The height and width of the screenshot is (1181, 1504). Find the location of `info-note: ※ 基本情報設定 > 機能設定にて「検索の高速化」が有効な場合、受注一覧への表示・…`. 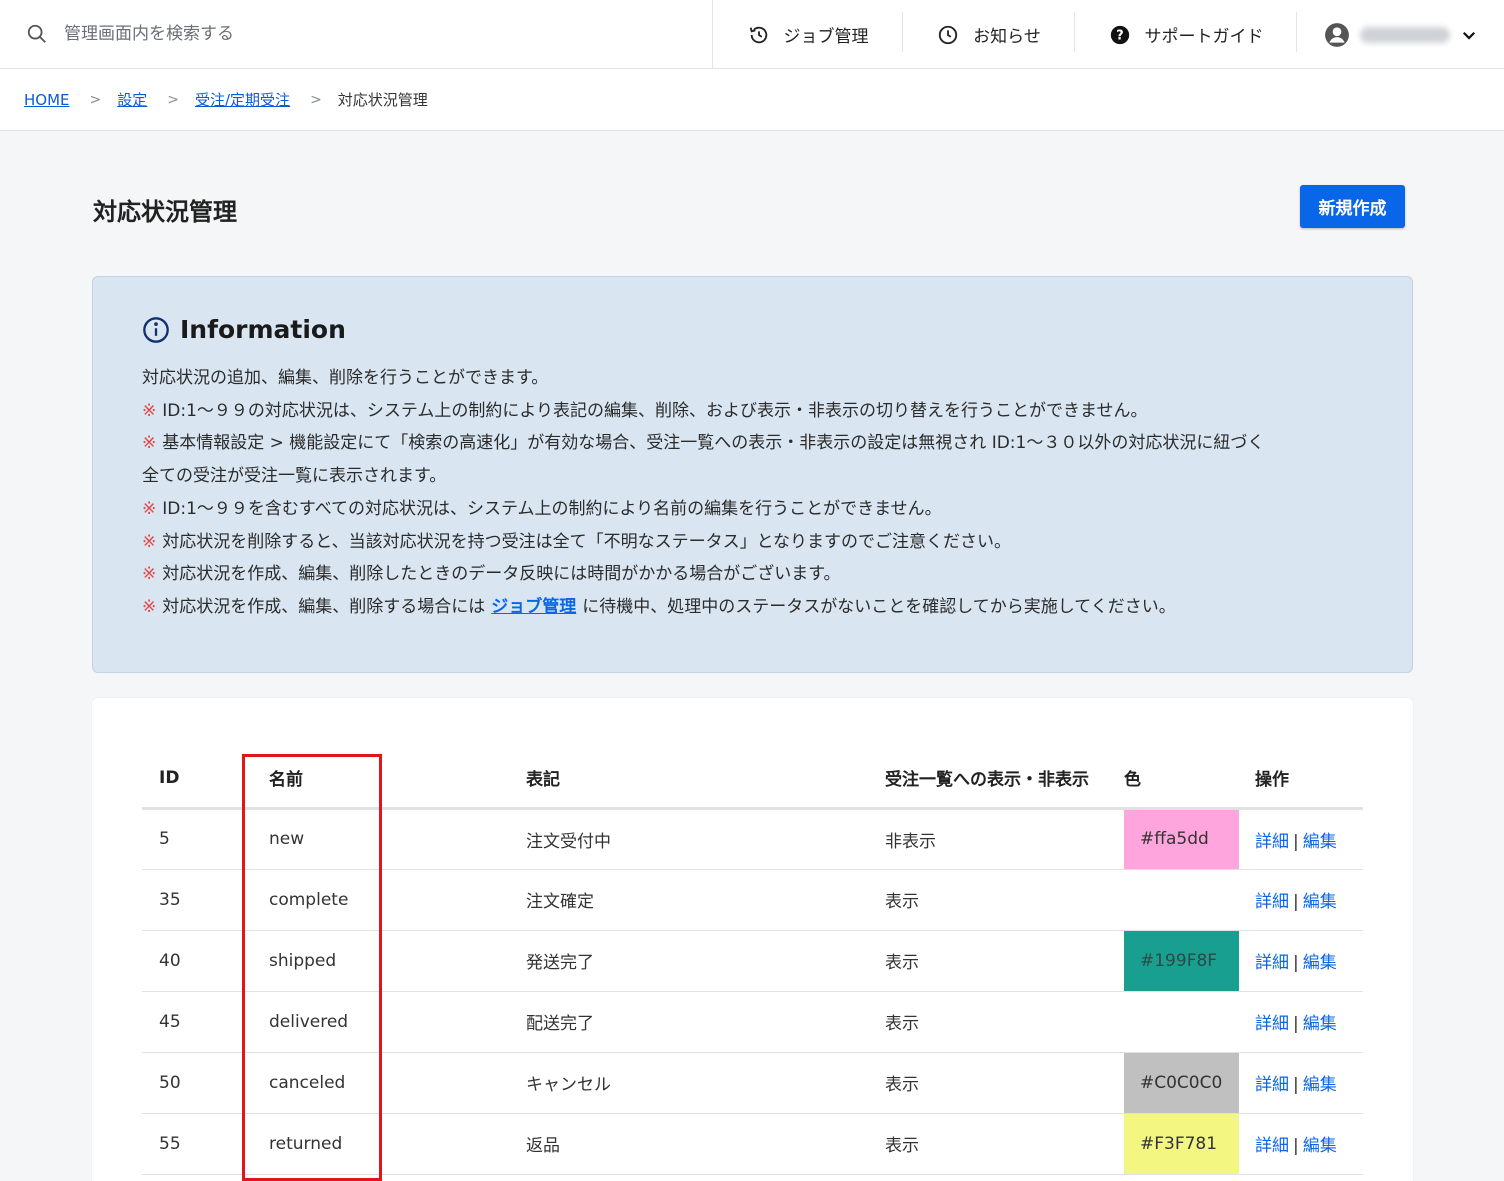

info-note: ※ 基本情報設定 > 機能設定にて「検索の高速化」が有効な場合、受注一覧への表示・… is located at coordinates (703, 443).